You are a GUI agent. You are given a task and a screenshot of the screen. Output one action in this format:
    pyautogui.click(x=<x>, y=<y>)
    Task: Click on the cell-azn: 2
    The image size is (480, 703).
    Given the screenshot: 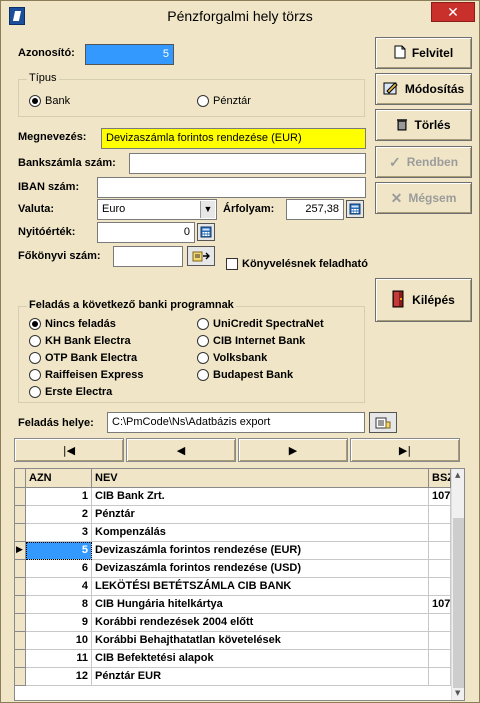 What is the action you would take?
    pyautogui.click(x=59, y=515)
    